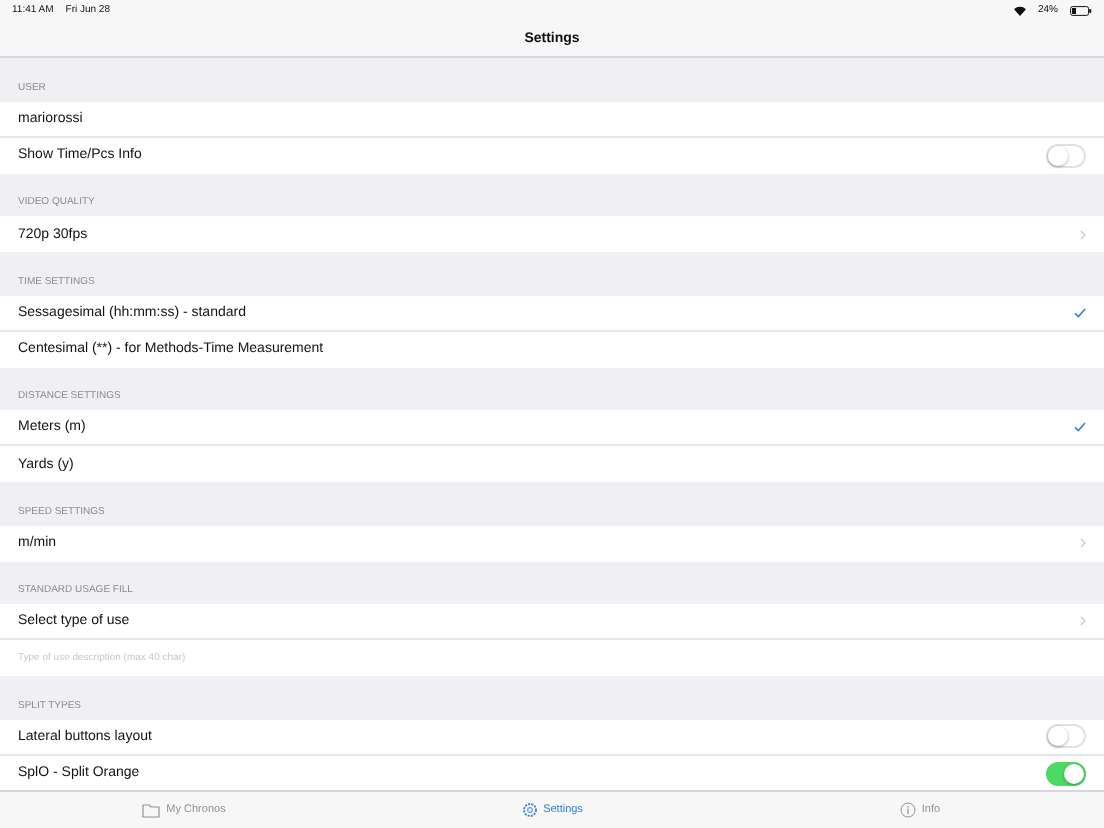  I want to click on settings-icon, so click(529, 810).